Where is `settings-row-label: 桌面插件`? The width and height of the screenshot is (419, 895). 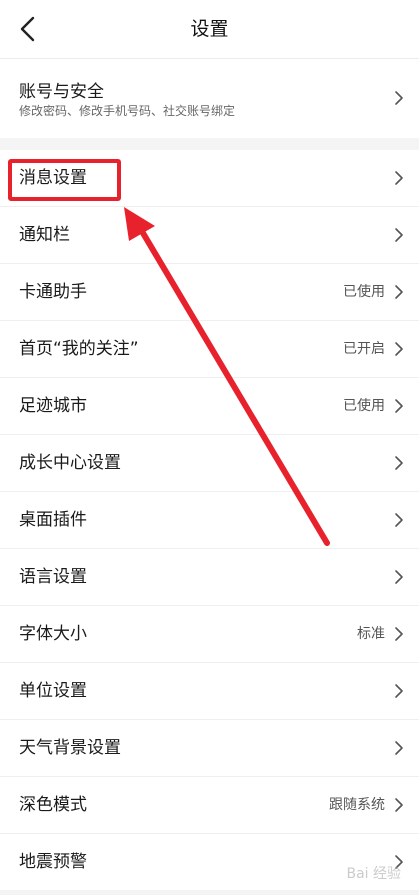 settings-row-label: 桌面插件 is located at coordinates (53, 520).